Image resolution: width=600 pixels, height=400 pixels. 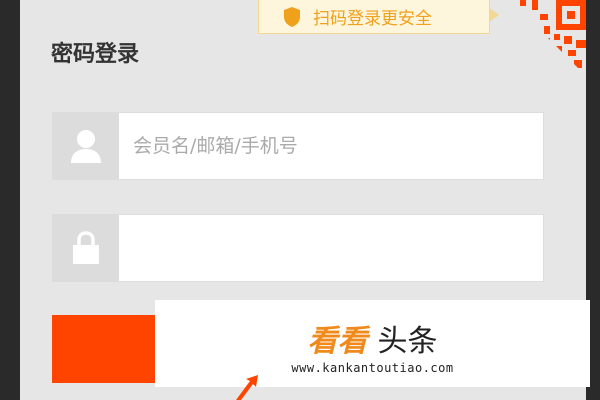 What do you see at coordinates (247, 387) in the screenshot?
I see `cursor-arrow-icon` at bounding box center [247, 387].